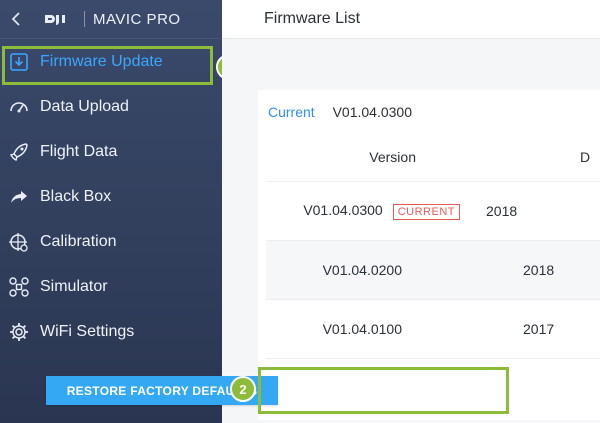 Image resolution: width=600 pixels, height=423 pixels. I want to click on sidebar-item-label: Flight Data, so click(79, 151).